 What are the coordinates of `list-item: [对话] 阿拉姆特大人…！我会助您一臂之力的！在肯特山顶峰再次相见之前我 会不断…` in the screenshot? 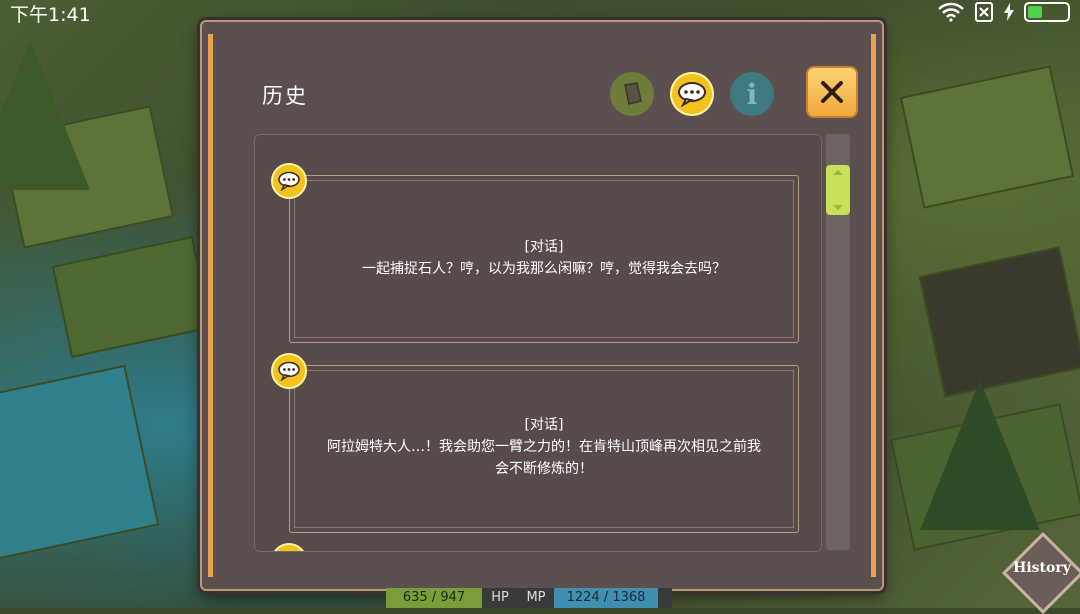 It's located at (544, 449).